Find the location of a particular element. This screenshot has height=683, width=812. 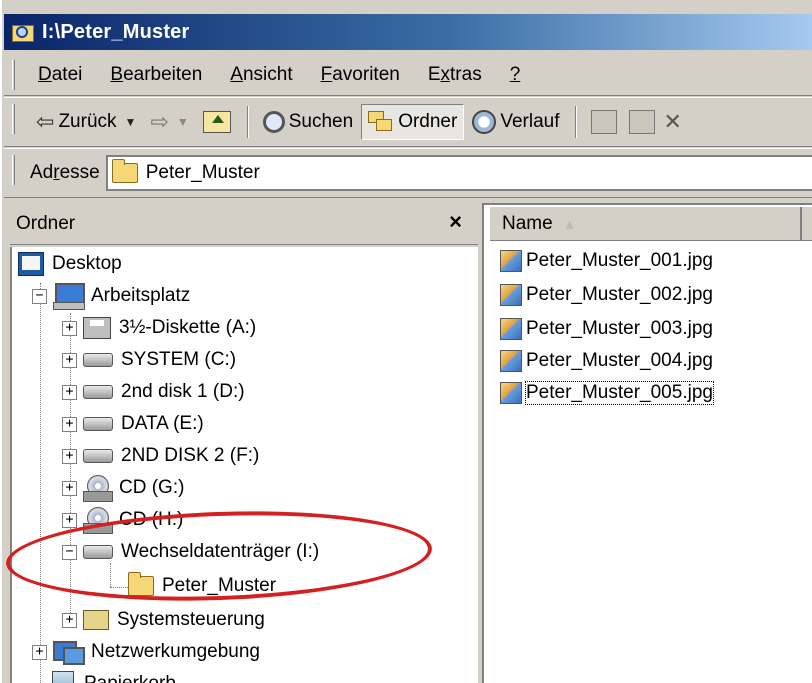

tree-item-label: Papierkorb is located at coordinates (130, 678).